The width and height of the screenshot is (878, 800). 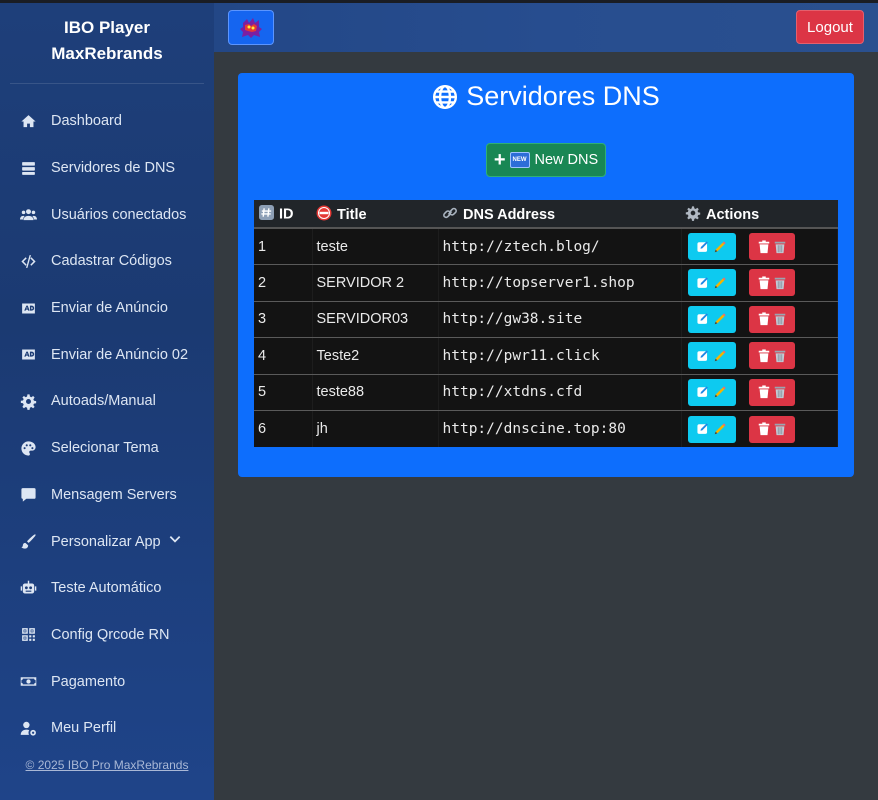 What do you see at coordinates (114, 494) in the screenshot?
I see `sidebar-item-label: Mensagem Servers` at bounding box center [114, 494].